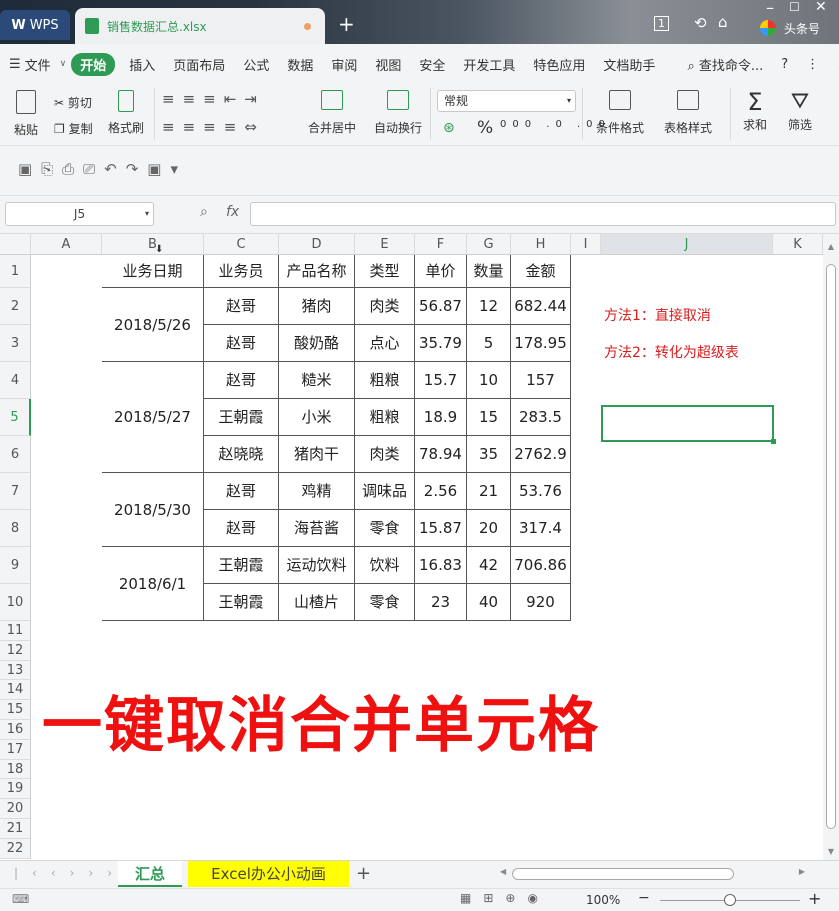 This screenshot has height=911, width=839. Describe the element at coordinates (317, 380) in the screenshot. I see `table-cell: 糙米` at that location.